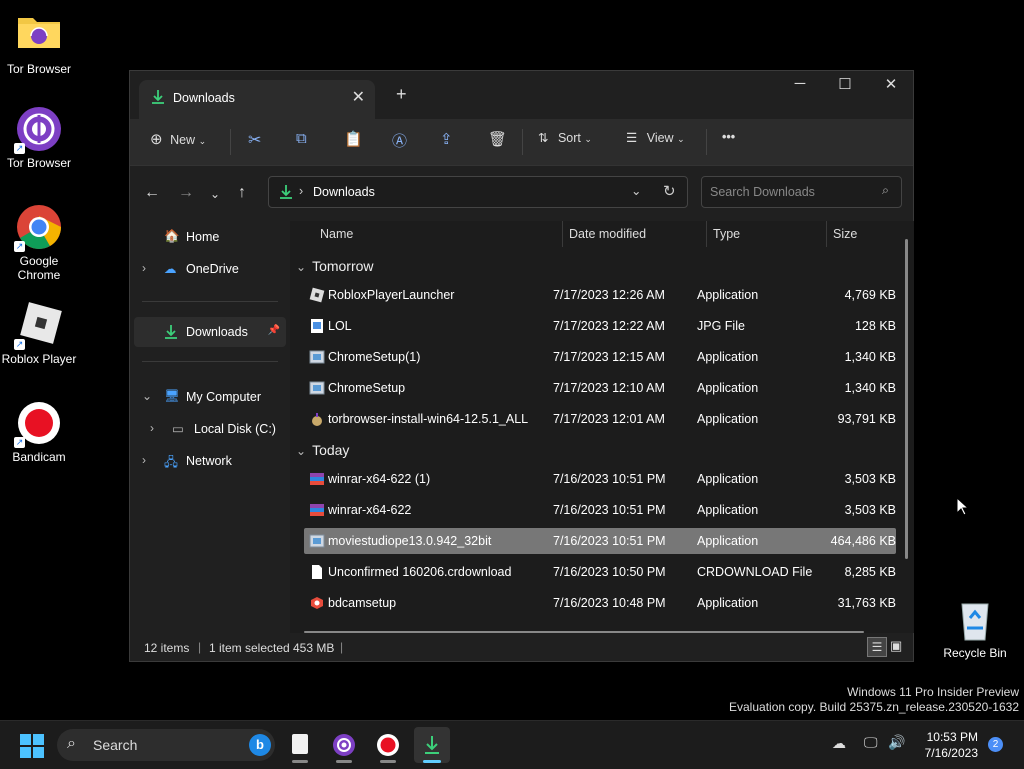 The image size is (1024, 769). I want to click on copy-icon: ⧉, so click(301, 138).